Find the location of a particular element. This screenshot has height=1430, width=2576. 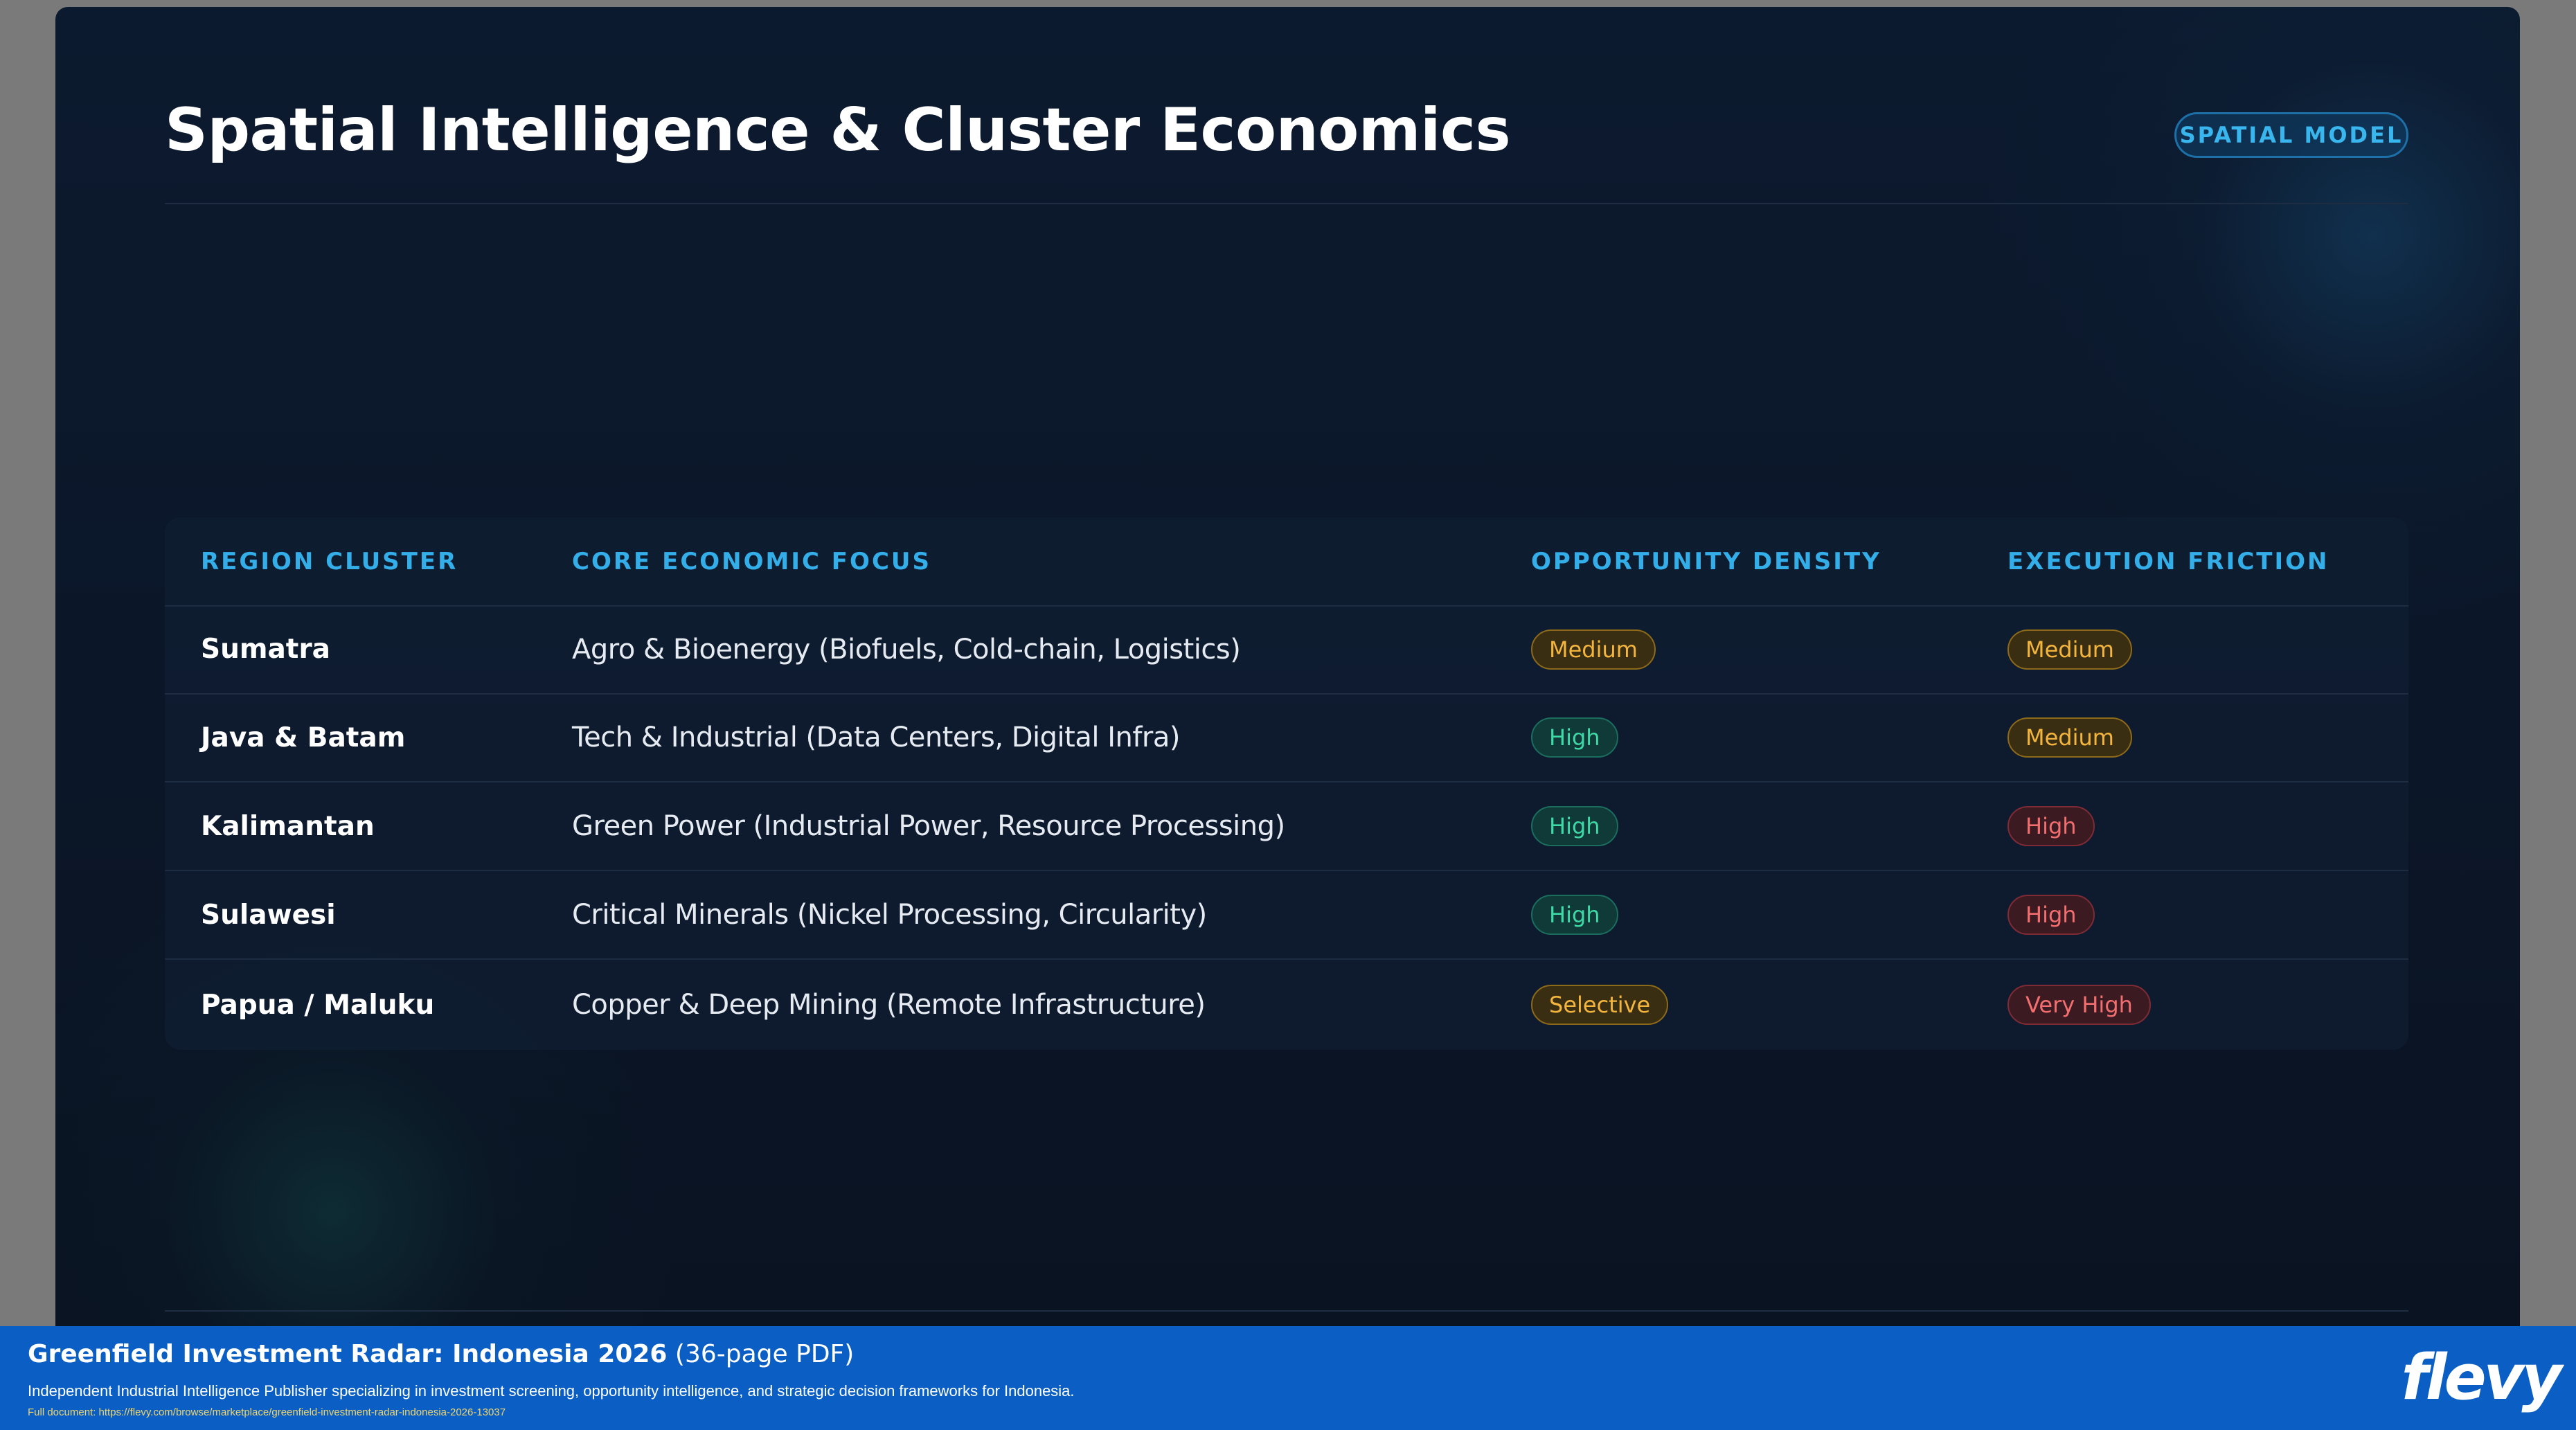

region-name: Sumatra is located at coordinates (266, 649).